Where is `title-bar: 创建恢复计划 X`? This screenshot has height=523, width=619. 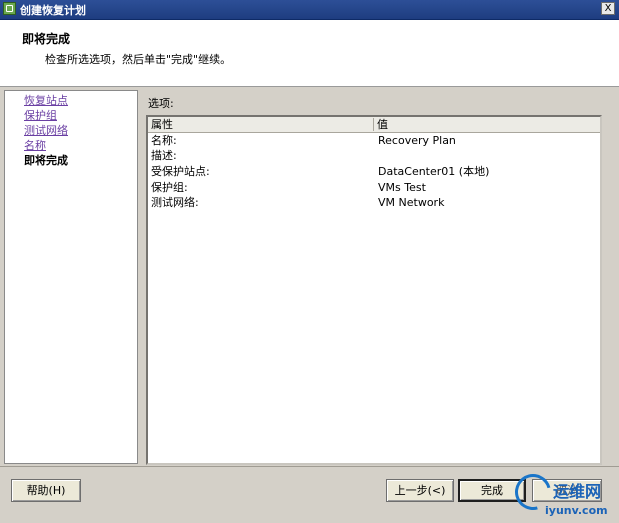
title-bar: 创建恢复计划 X is located at coordinates (309, 10).